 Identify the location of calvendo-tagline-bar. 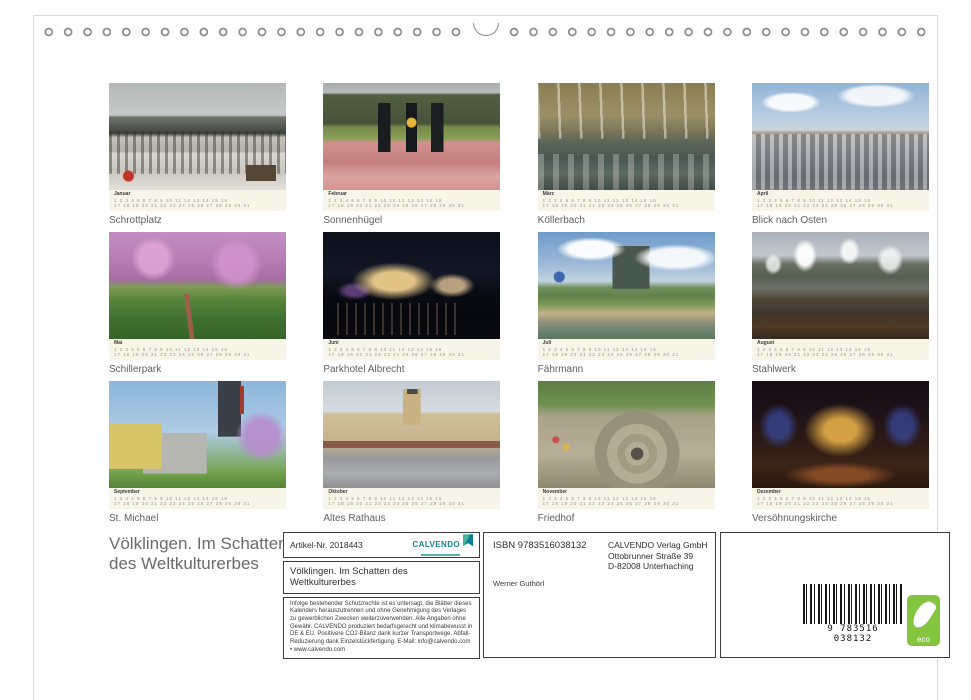
(440, 554).